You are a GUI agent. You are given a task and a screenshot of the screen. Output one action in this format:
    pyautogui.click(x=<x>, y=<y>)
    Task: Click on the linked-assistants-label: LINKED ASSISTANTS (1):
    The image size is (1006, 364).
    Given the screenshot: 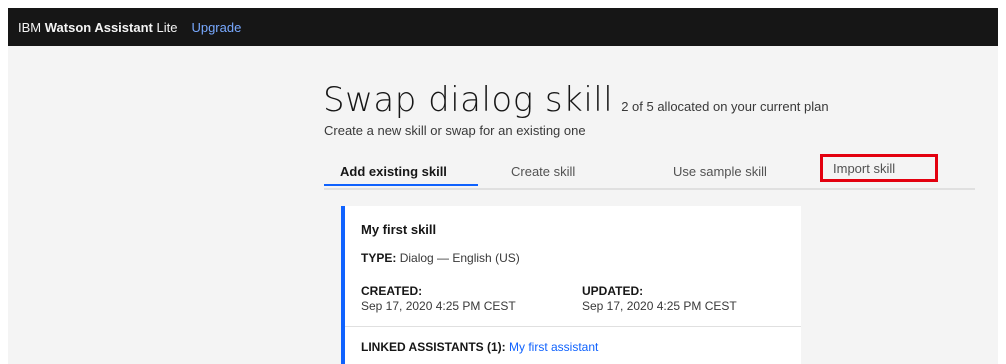 What is the action you would take?
    pyautogui.click(x=433, y=347)
    